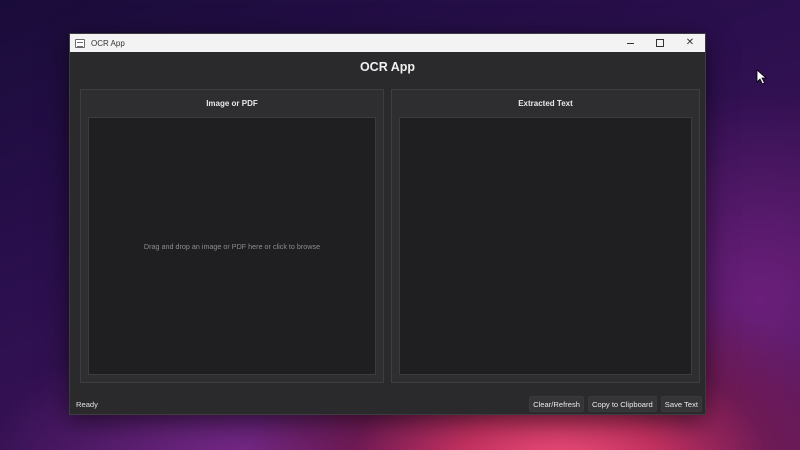  What do you see at coordinates (108, 43) in the screenshot?
I see `window-title: OCR App` at bounding box center [108, 43].